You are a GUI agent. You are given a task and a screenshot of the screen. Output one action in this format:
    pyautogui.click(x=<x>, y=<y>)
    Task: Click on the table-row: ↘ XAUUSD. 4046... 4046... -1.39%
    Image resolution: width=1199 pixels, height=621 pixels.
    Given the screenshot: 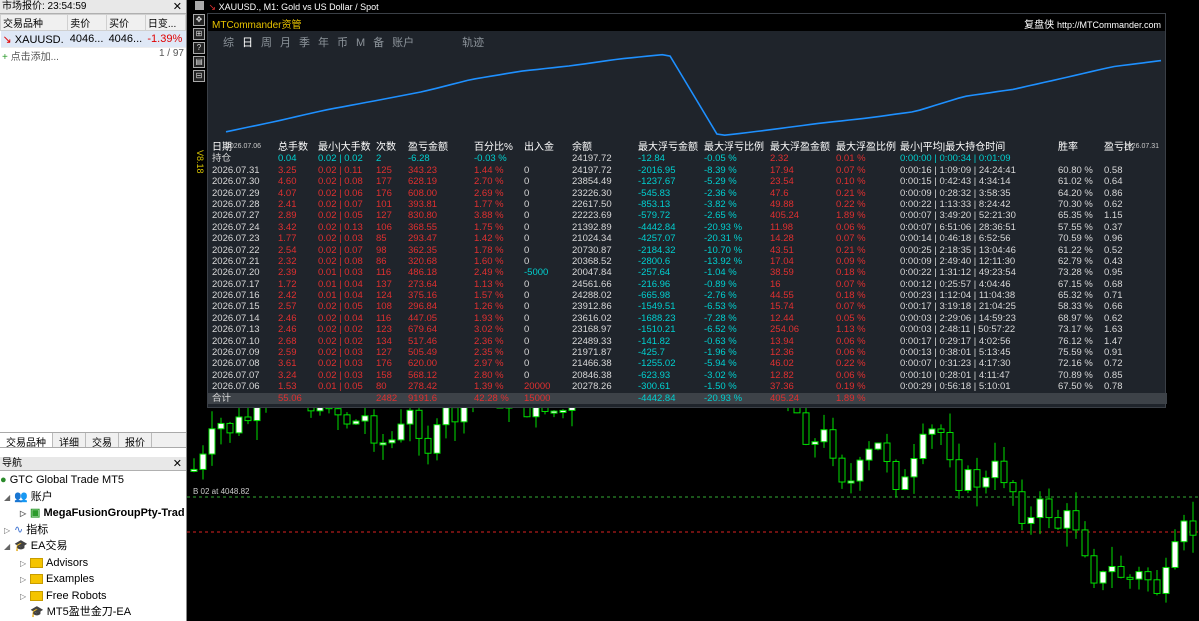 What is the action you would take?
    pyautogui.click(x=93, y=39)
    